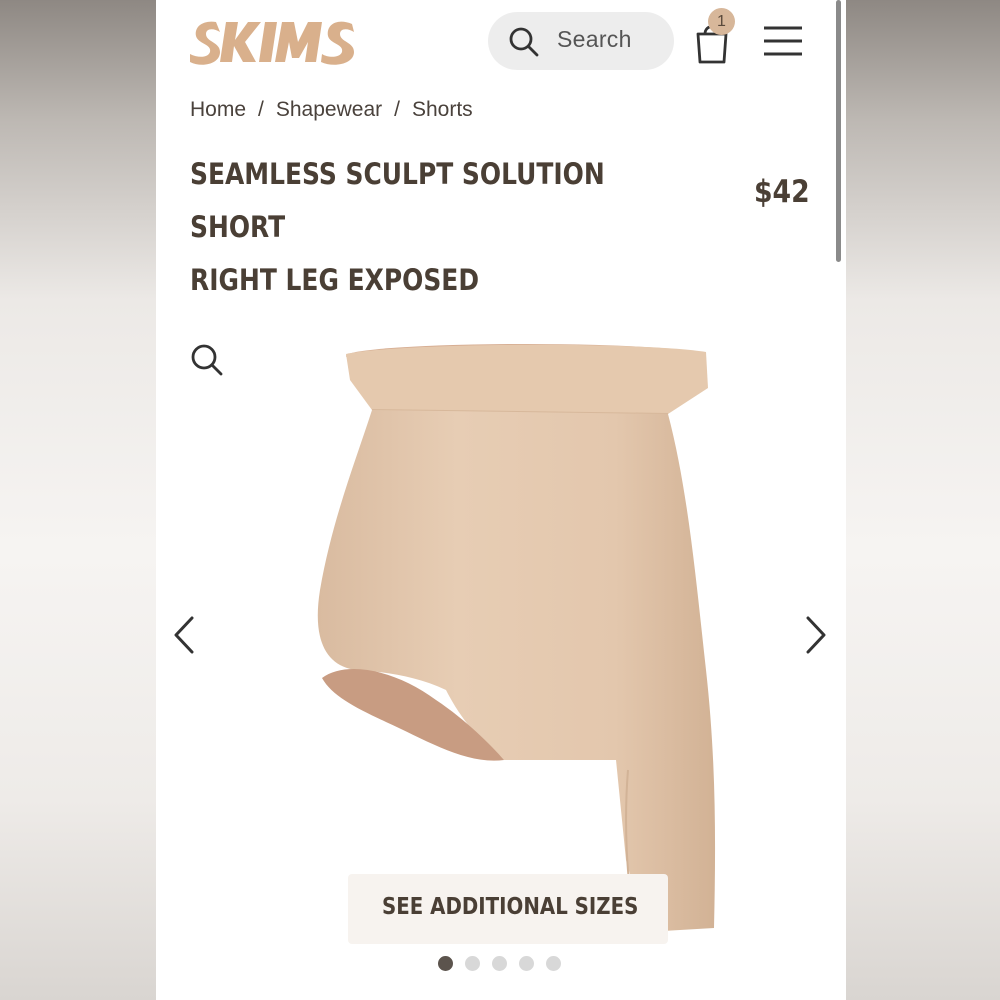 The image size is (1000, 1000). Describe the element at coordinates (721, 21) in the screenshot. I see `cart-count-badge: 1` at that location.